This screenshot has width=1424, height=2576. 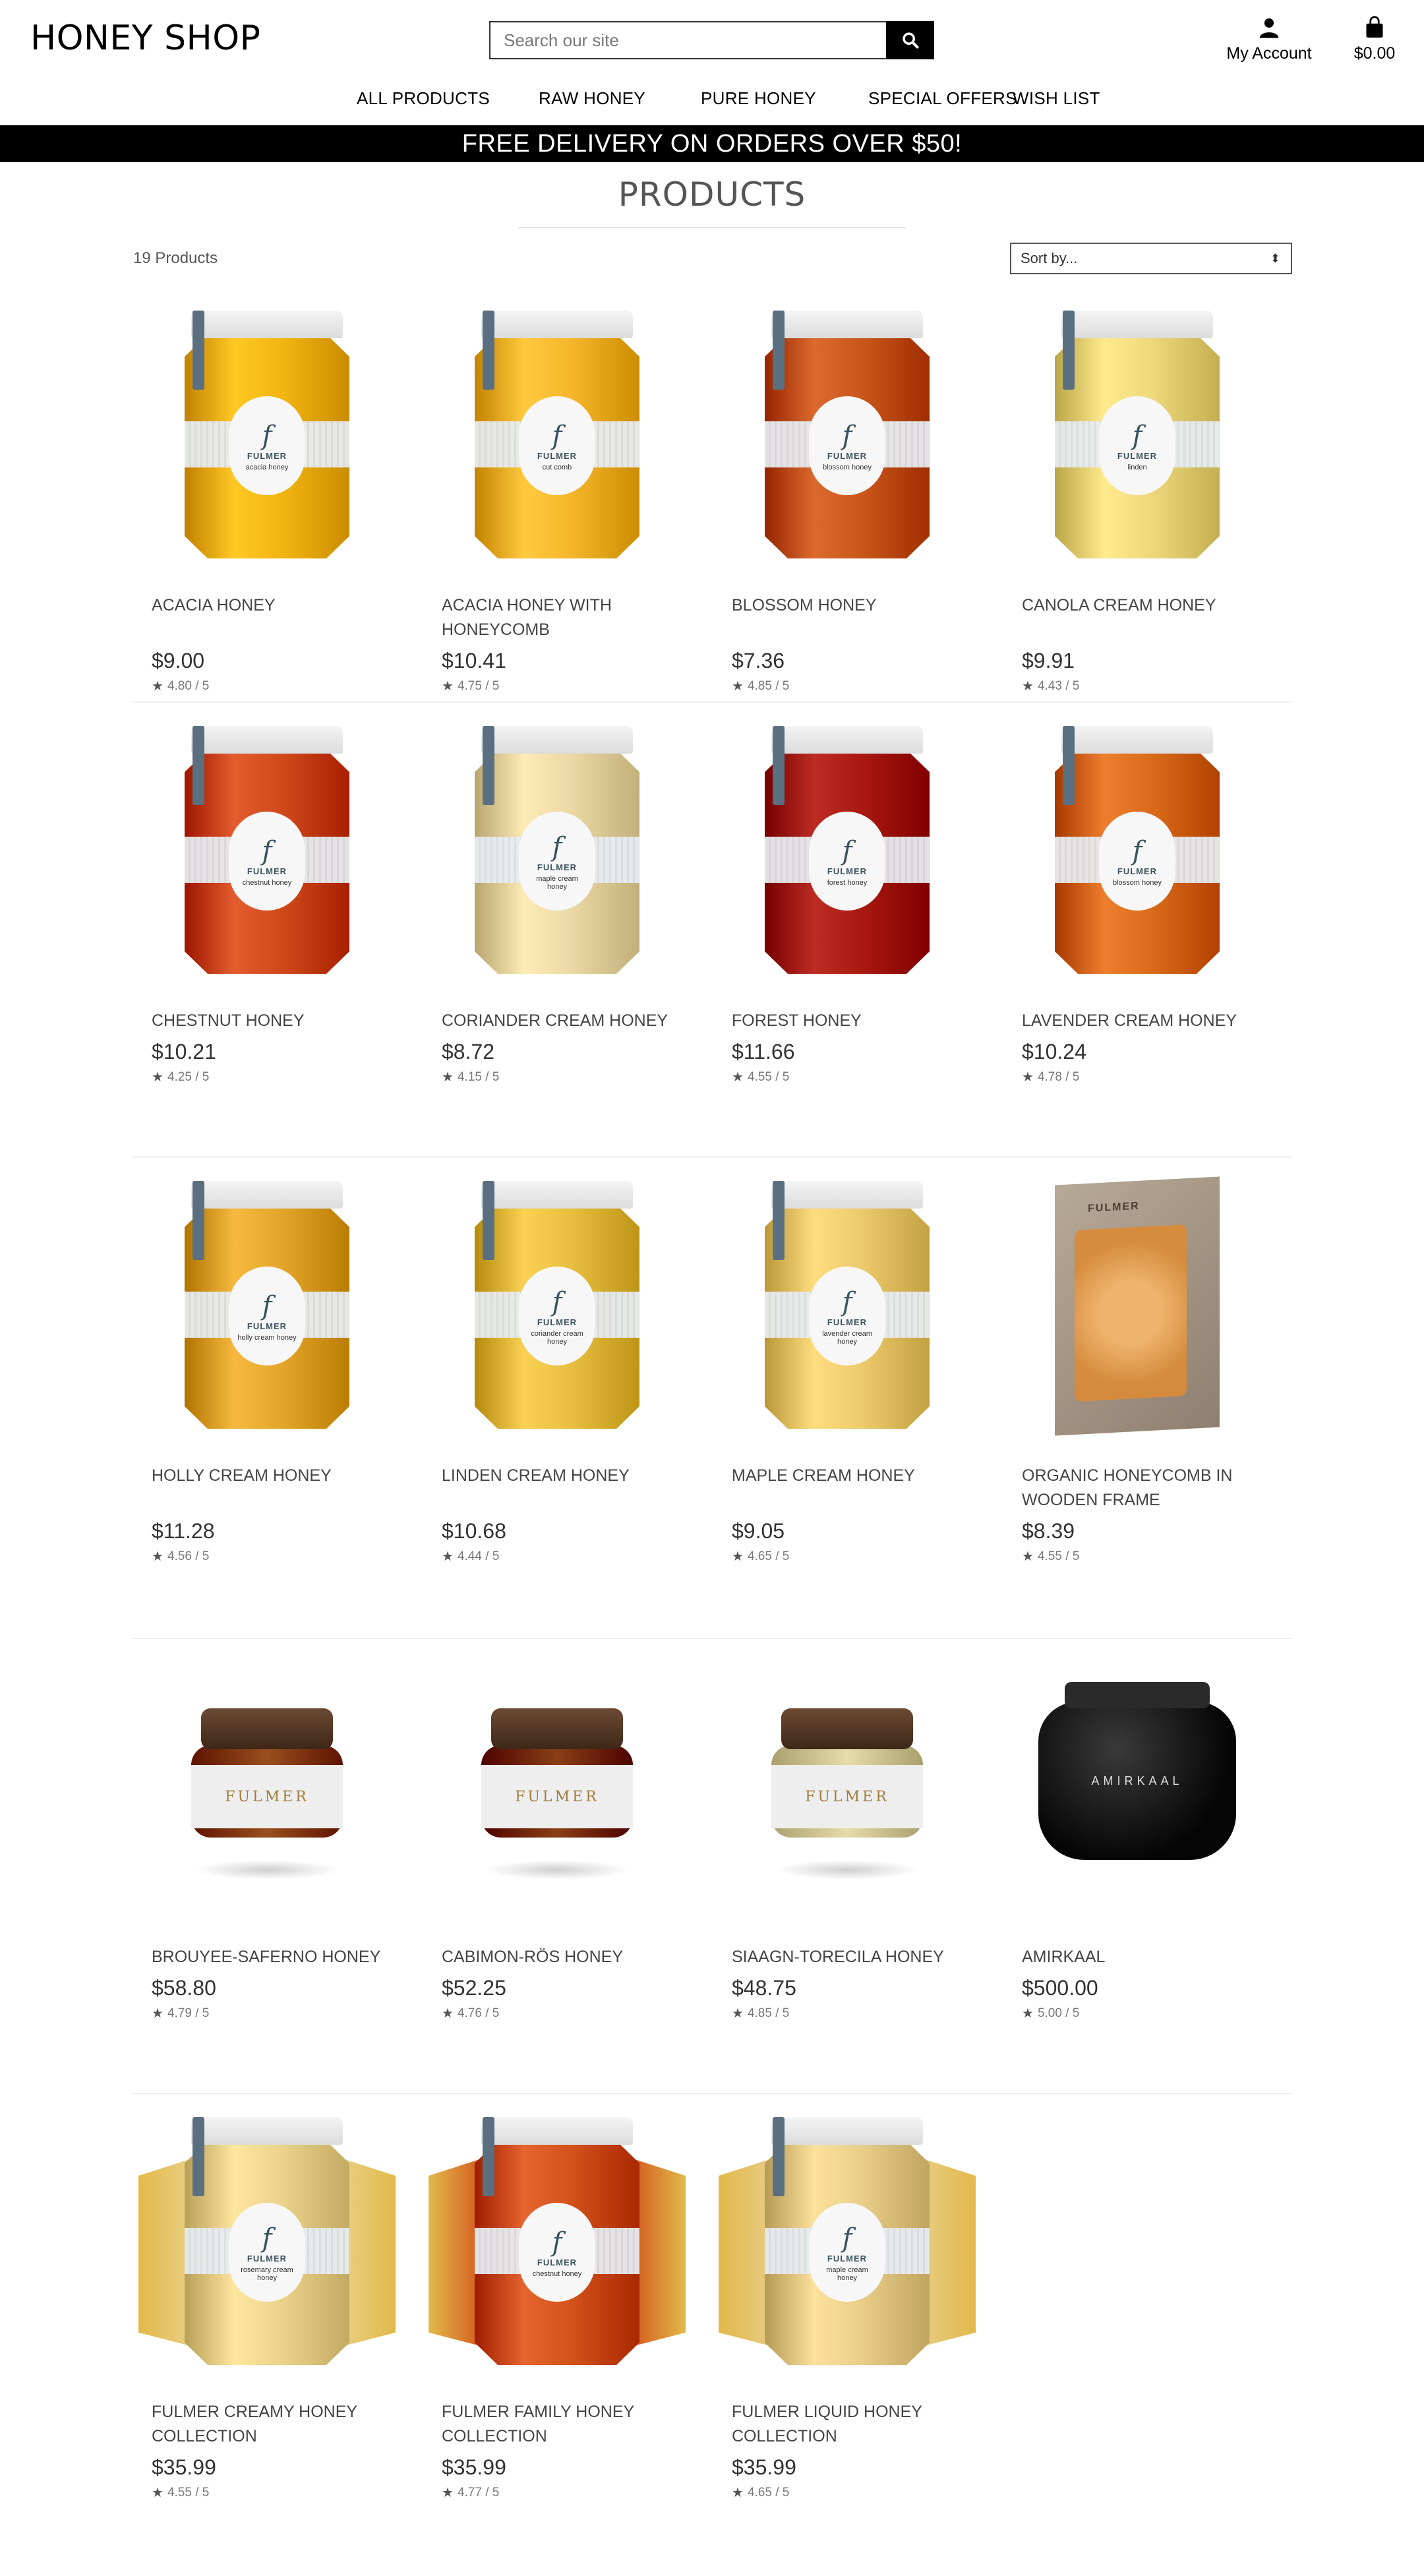 What do you see at coordinates (867, 2492) in the screenshot?
I see `product-rating: ★ 4.65 / 5` at bounding box center [867, 2492].